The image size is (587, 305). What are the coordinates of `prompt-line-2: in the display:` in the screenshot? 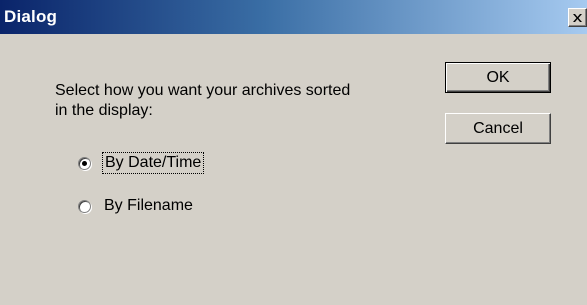 It's located at (104, 110).